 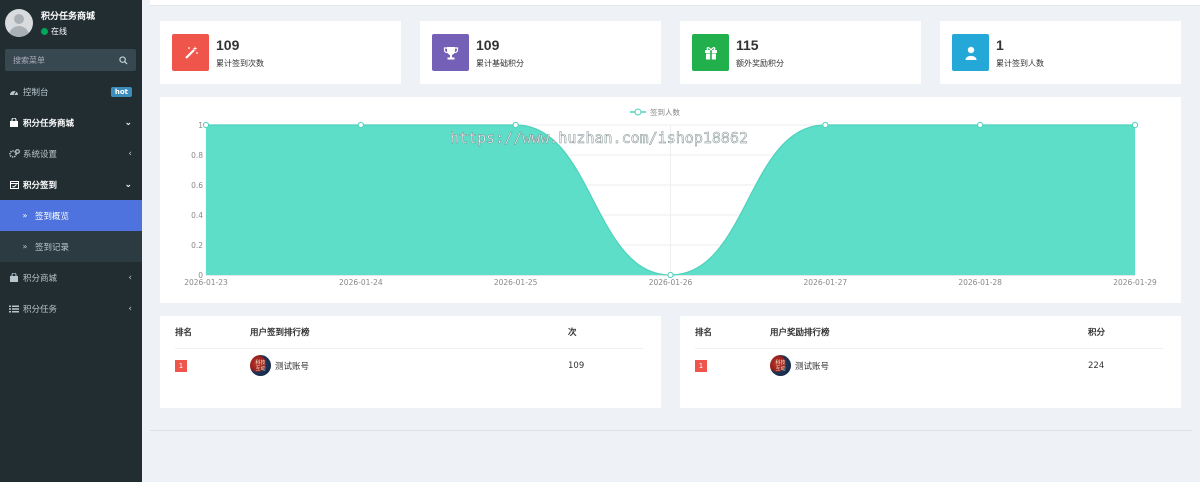 I want to click on sidebar-item-label: 积分任务, so click(x=40, y=309).